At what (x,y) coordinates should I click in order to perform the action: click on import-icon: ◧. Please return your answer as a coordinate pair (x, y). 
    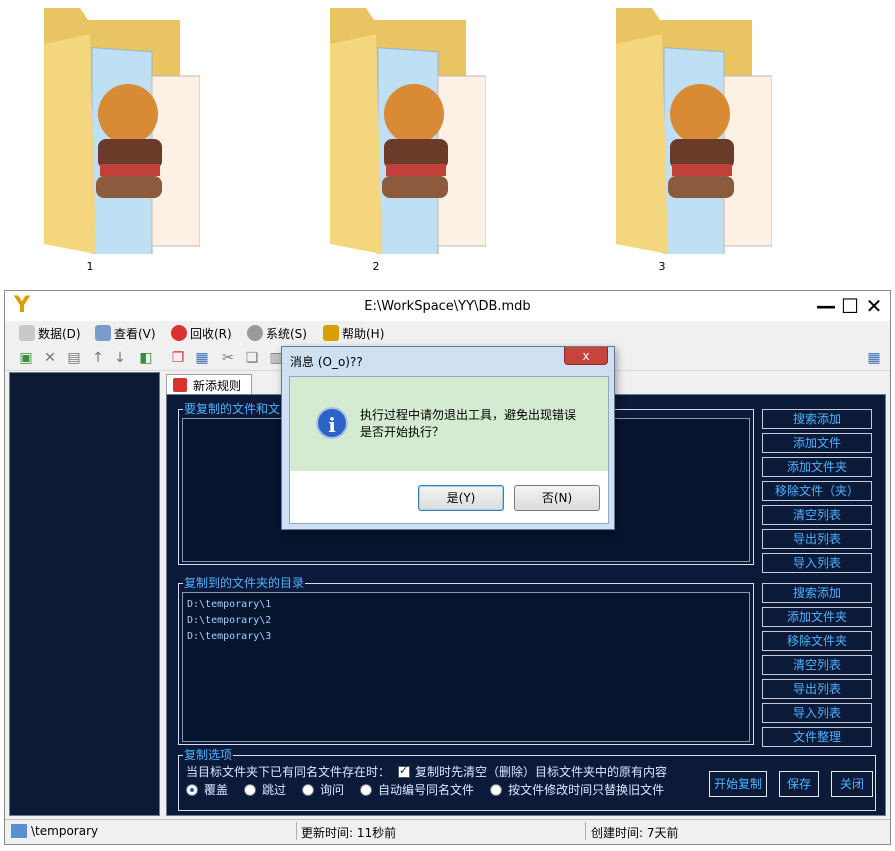
    Looking at the image, I should click on (146, 358).